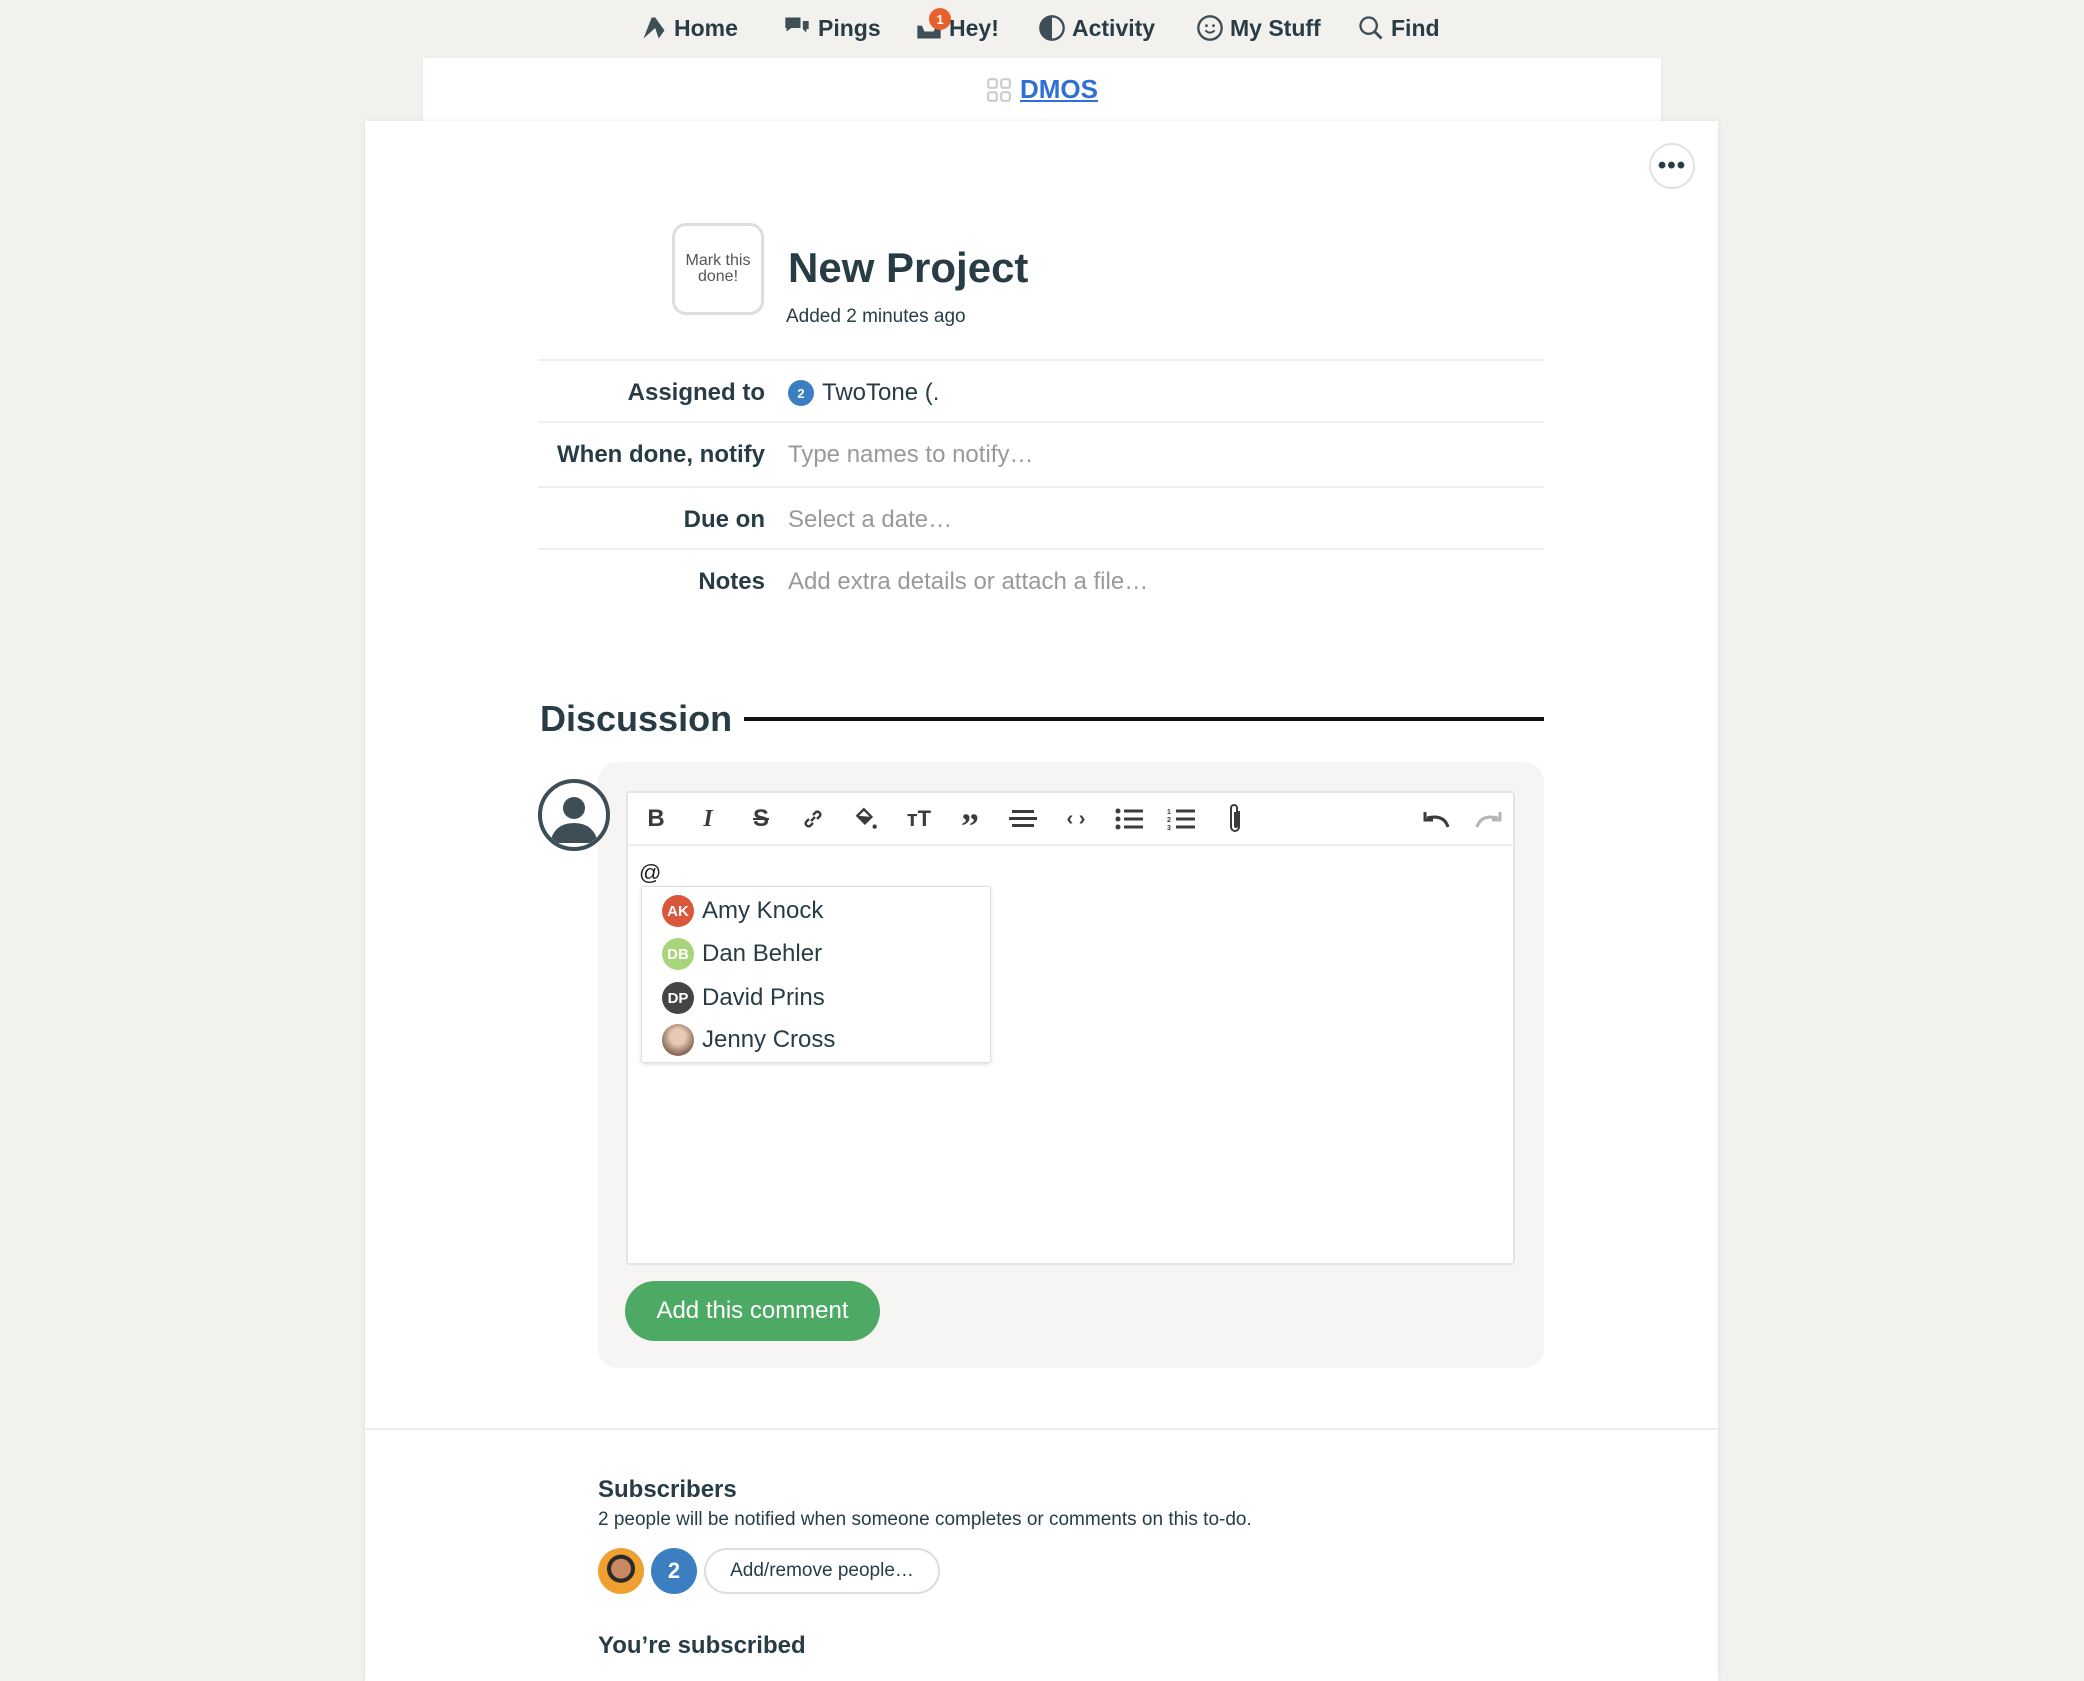 This screenshot has width=2084, height=1681. I want to click on nav-activity: Activity, so click(1096, 28).